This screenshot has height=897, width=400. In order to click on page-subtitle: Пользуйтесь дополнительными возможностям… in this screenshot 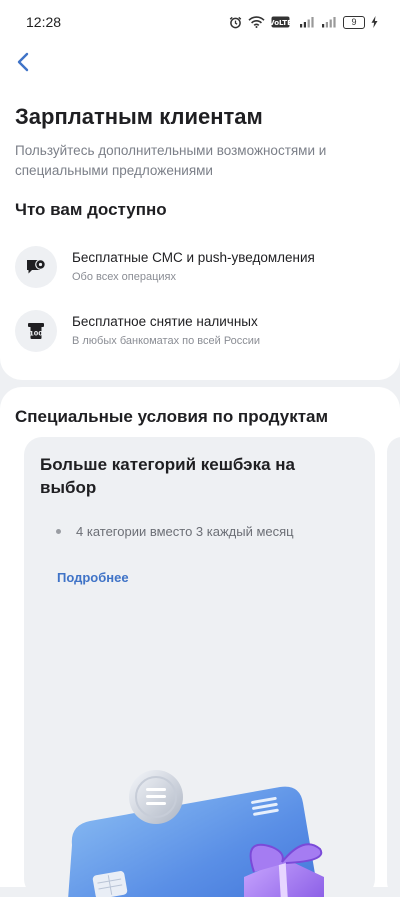, I will do `click(171, 160)`.